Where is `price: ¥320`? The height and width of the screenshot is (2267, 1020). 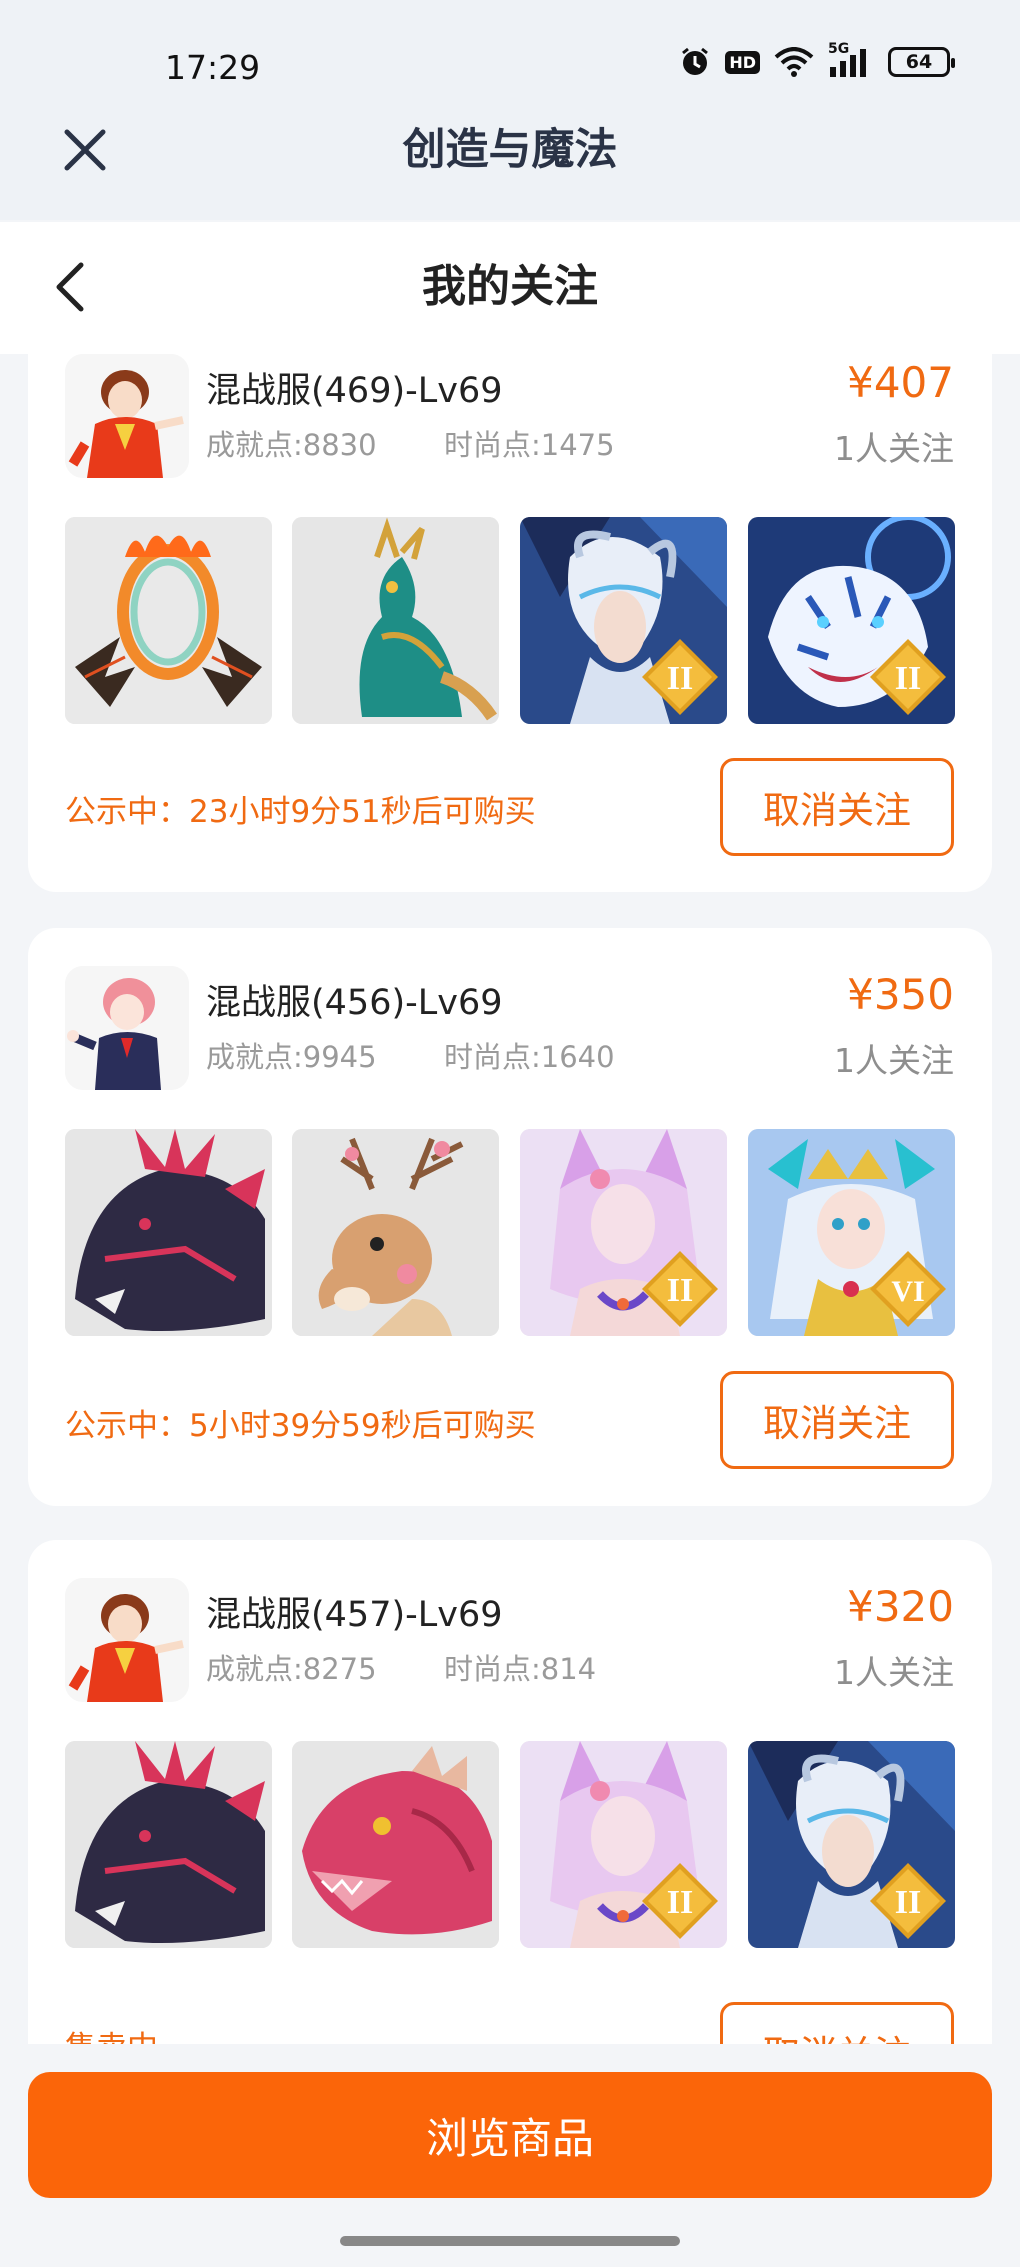
price: ¥320 is located at coordinates (900, 1606).